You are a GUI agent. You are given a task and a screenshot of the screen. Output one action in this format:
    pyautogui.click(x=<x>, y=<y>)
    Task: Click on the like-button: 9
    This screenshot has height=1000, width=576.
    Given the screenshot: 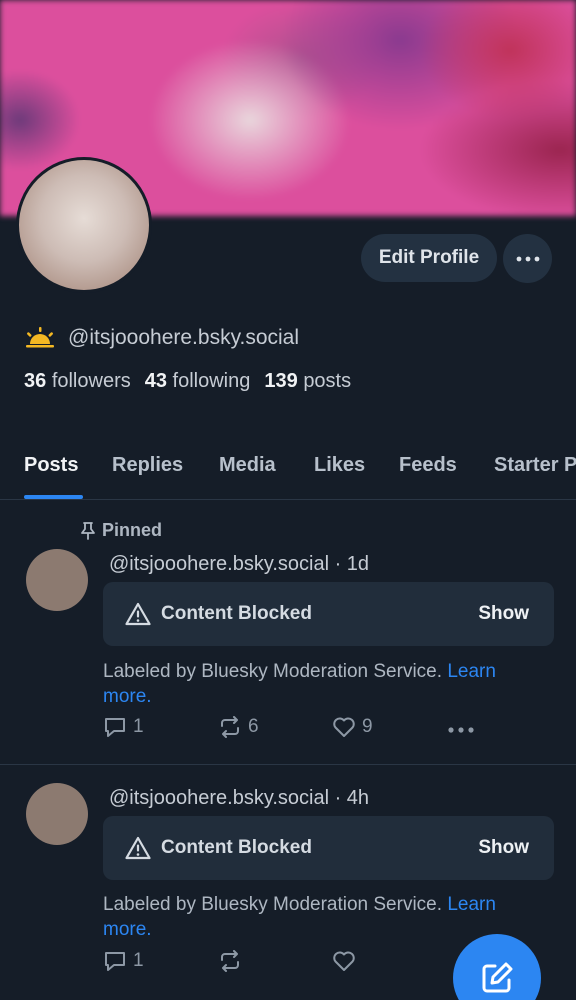 What is the action you would take?
    pyautogui.click(x=352, y=727)
    